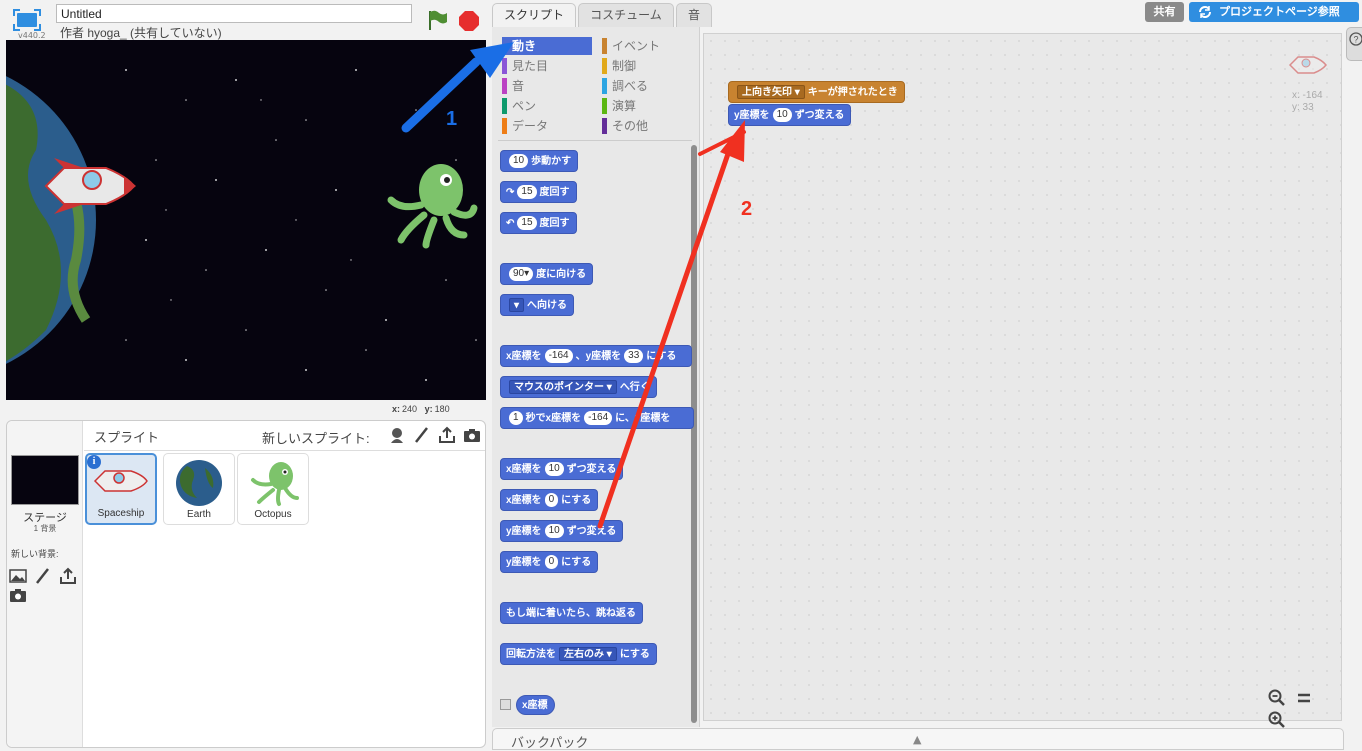 The image size is (1362, 751). Describe the element at coordinates (1277, 720) in the screenshot. I see `zoom-in-icon` at that location.